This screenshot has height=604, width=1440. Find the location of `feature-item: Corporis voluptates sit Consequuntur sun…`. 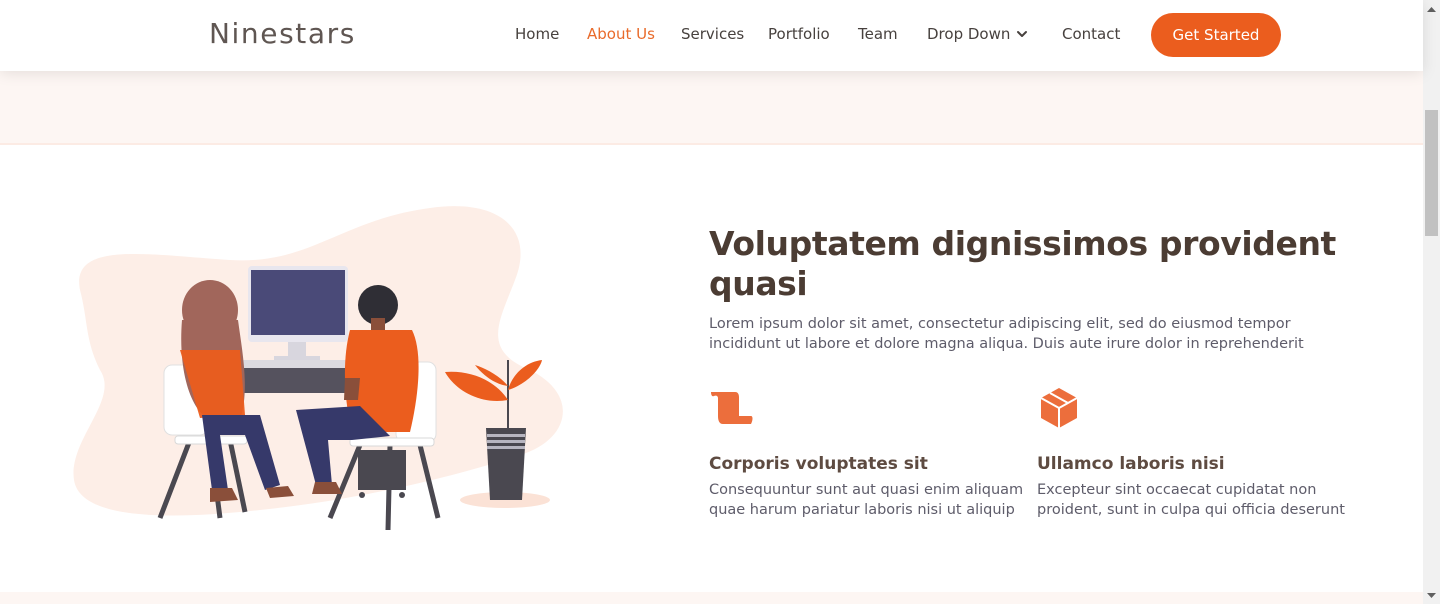

feature-item: Corporis voluptates sit Consequuntur sun… is located at coordinates (869, 453).